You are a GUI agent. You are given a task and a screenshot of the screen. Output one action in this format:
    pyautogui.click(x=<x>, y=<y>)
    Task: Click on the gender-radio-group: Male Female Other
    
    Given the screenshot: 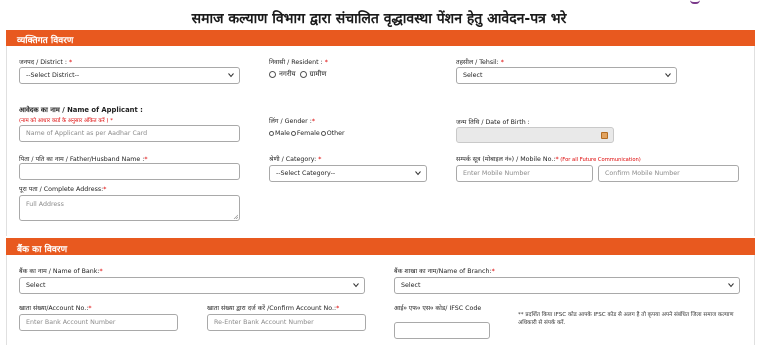 What is the action you would take?
    pyautogui.click(x=307, y=133)
    